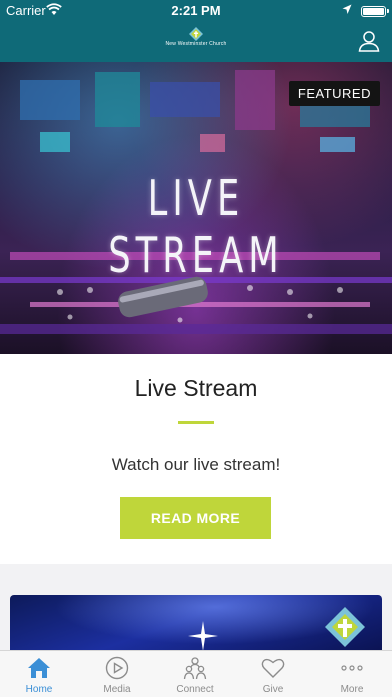 This screenshot has width=392, height=697. I want to click on featured-image-title: LIVE STREAM, so click(196, 227).